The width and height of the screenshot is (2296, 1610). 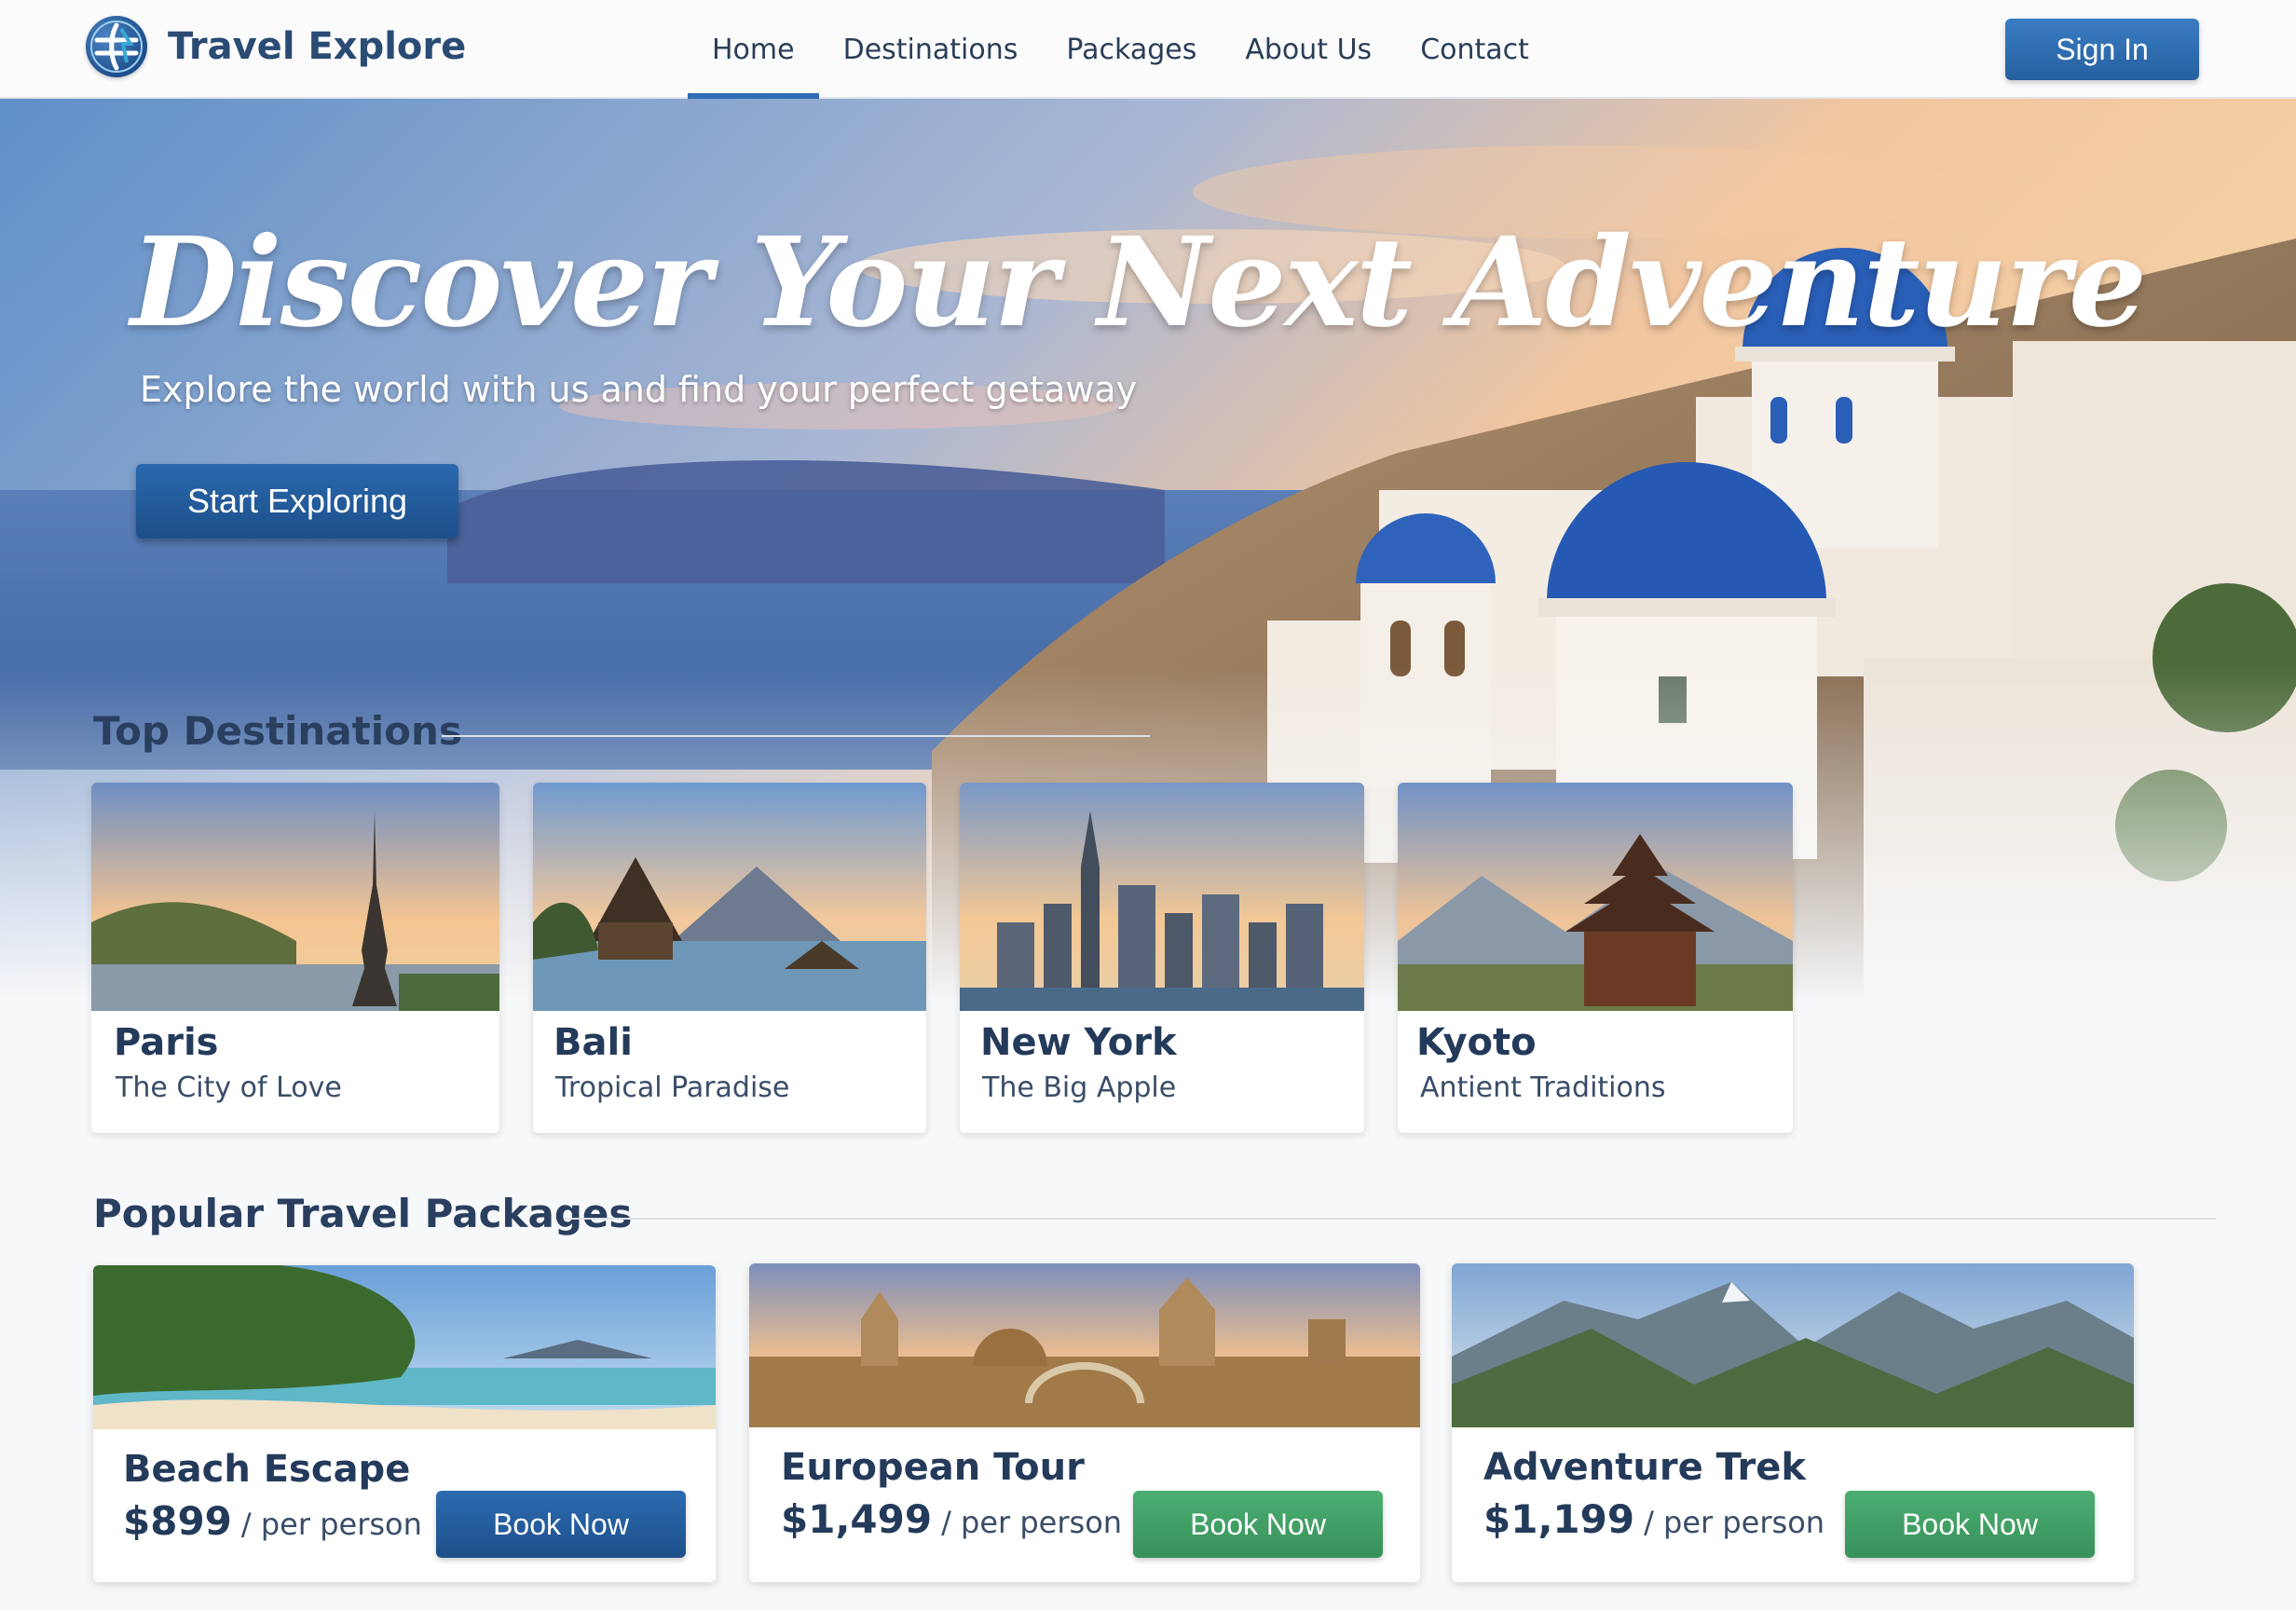 What do you see at coordinates (267, 1469) in the screenshot?
I see `package-name: Beach Escape` at bounding box center [267, 1469].